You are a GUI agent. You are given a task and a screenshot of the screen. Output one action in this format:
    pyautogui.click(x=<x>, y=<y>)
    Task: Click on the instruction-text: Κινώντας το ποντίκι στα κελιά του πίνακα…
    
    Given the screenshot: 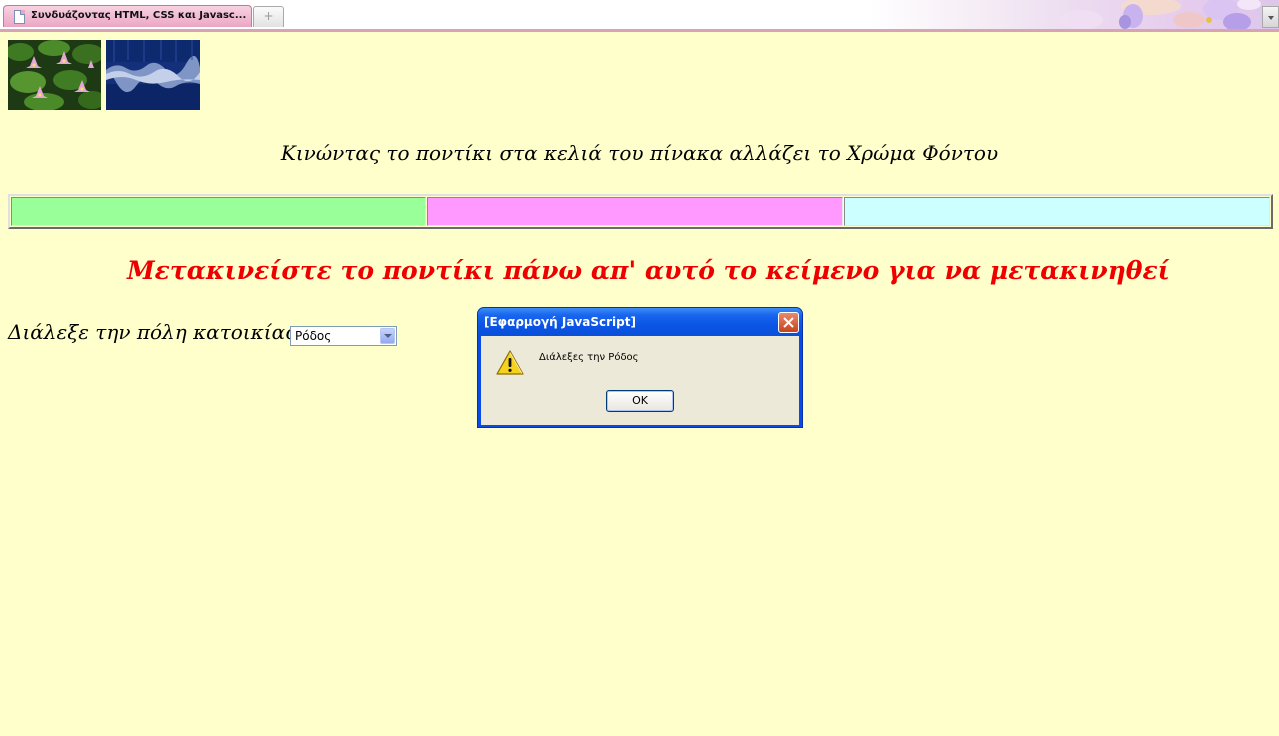 What is the action you would take?
    pyautogui.click(x=639, y=153)
    